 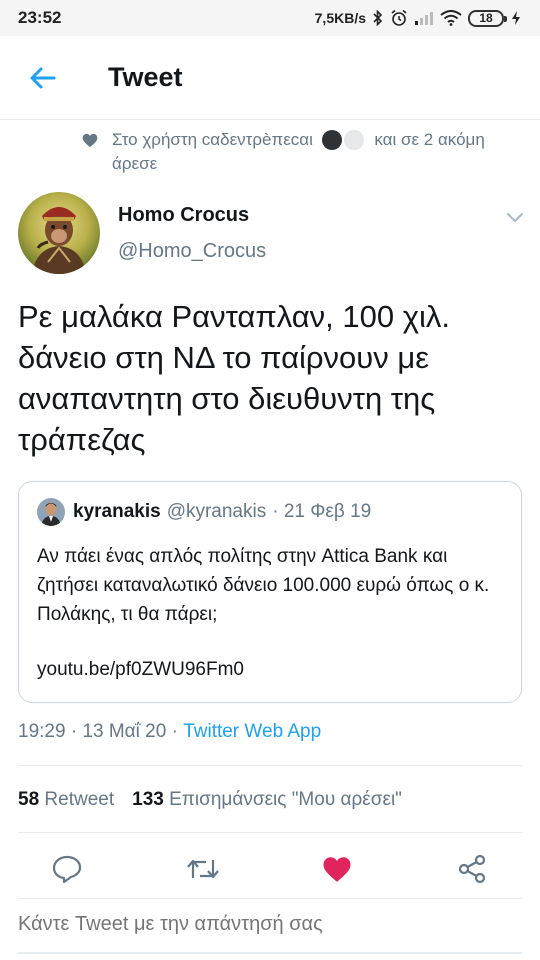 I want to click on alarm-icon, so click(x=399, y=18).